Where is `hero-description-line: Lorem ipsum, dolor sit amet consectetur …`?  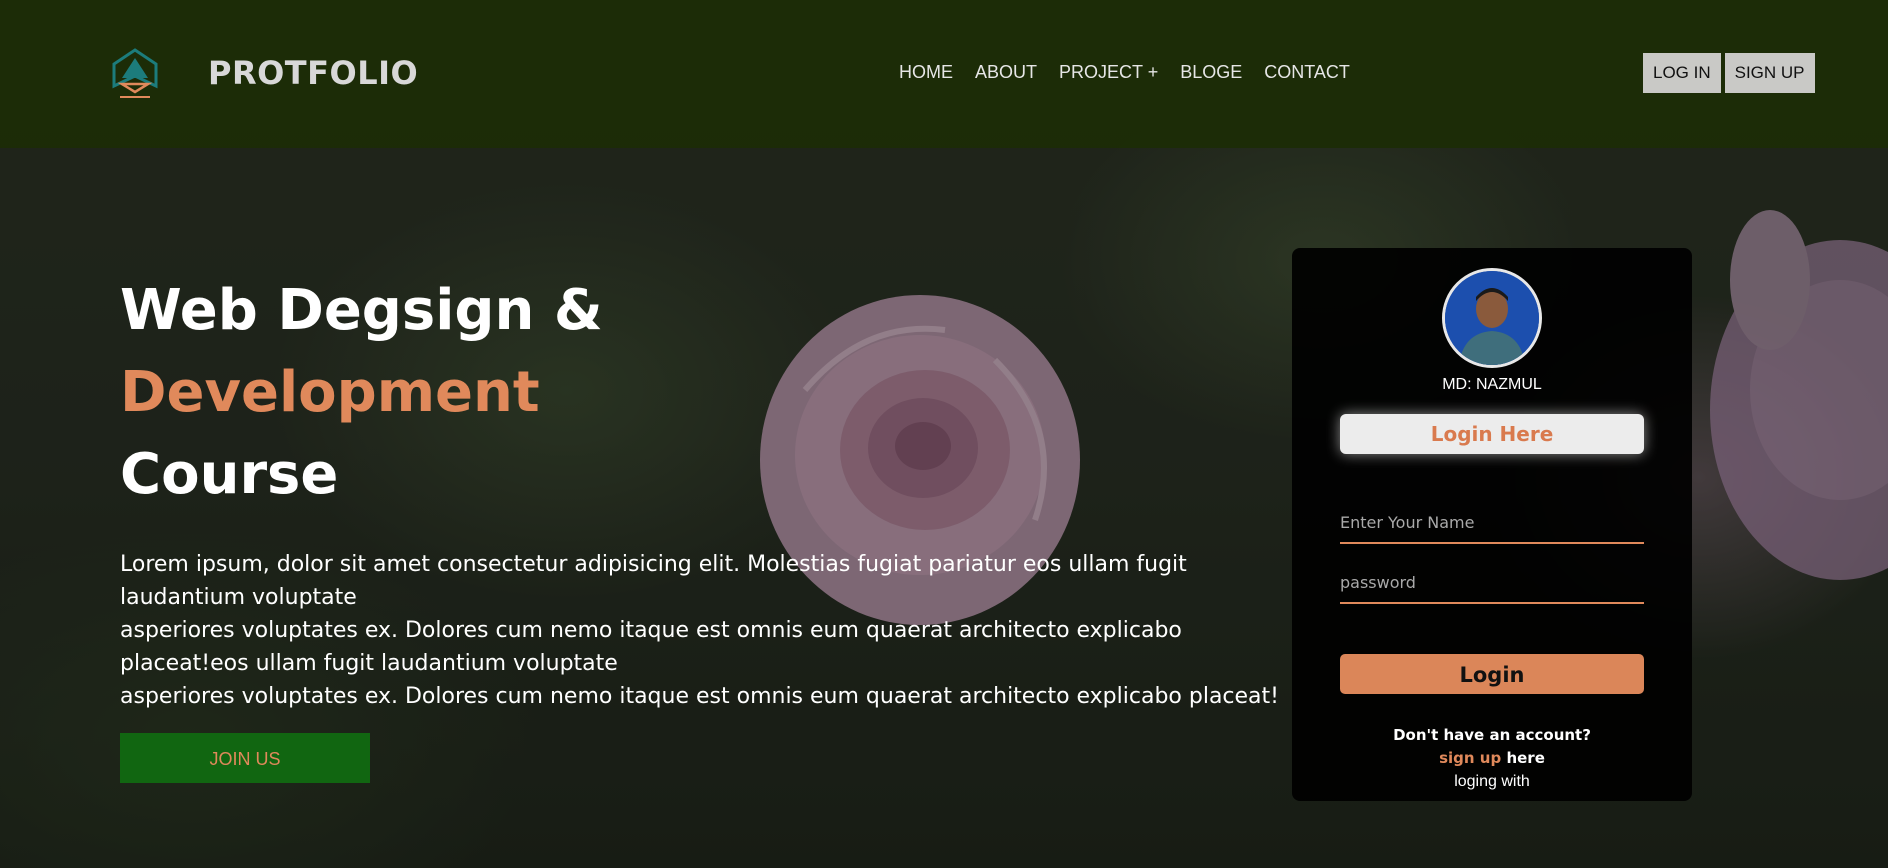 hero-description-line: Lorem ipsum, dolor sit amet consectetur … is located at coordinates (653, 581).